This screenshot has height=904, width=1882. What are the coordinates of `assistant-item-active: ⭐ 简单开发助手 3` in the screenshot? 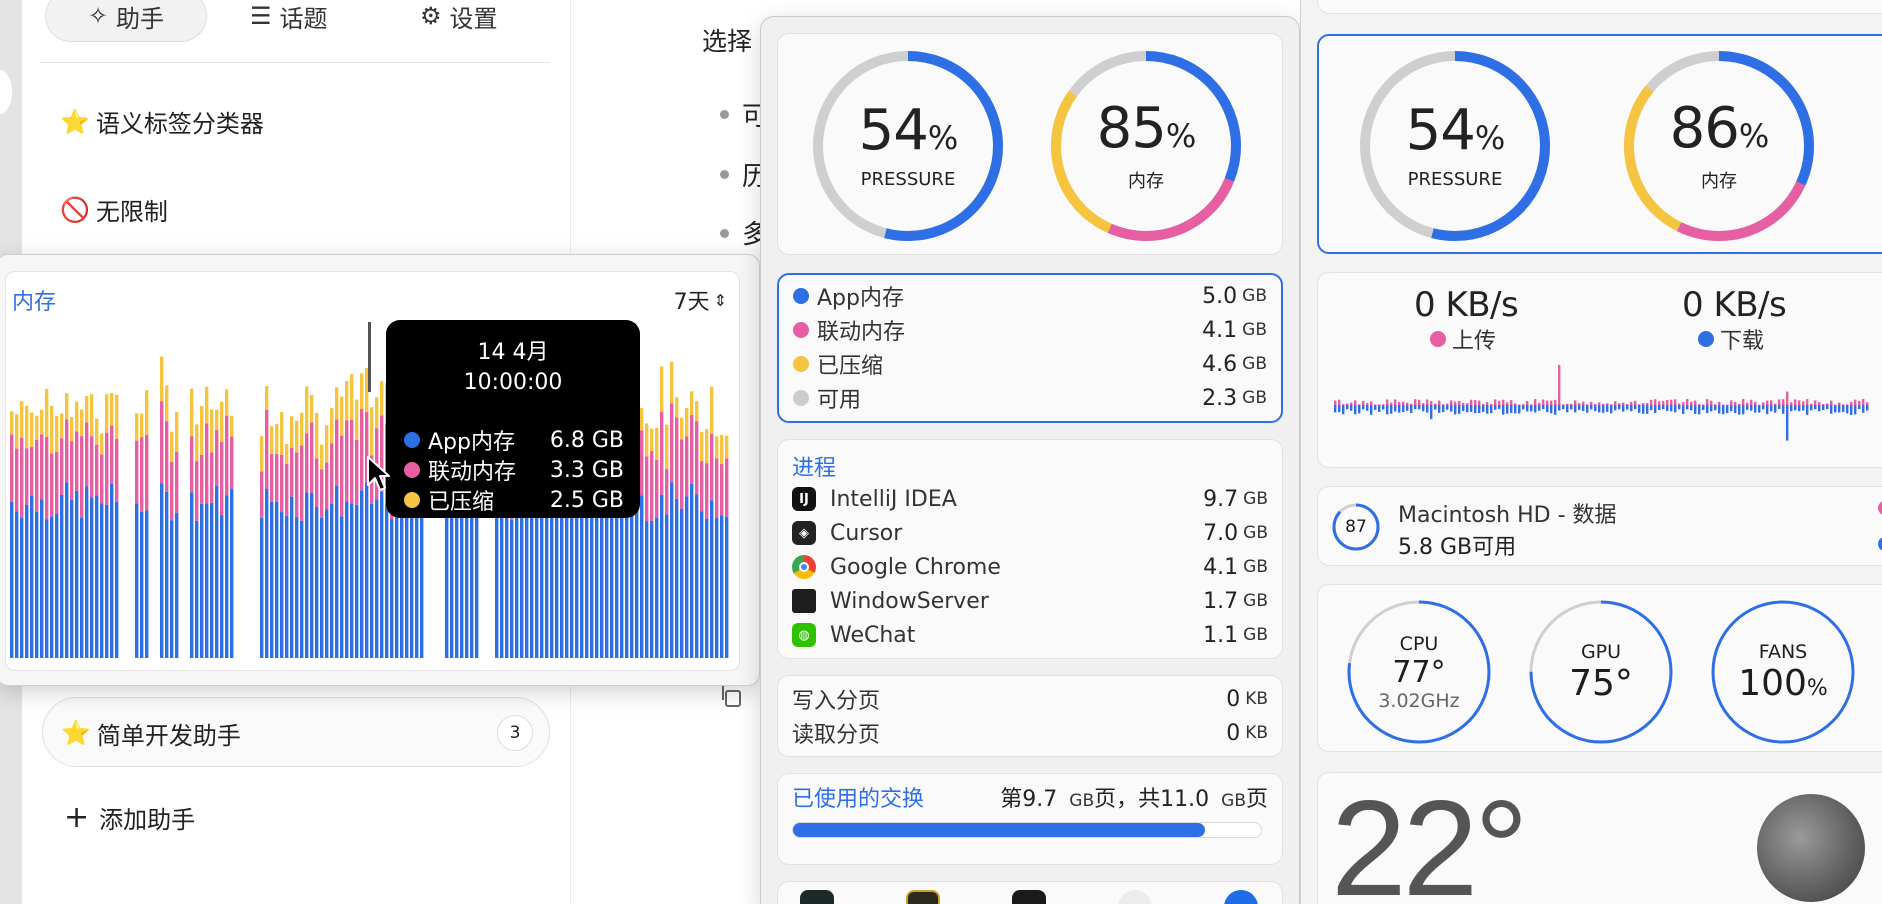 It's located at (296, 732).